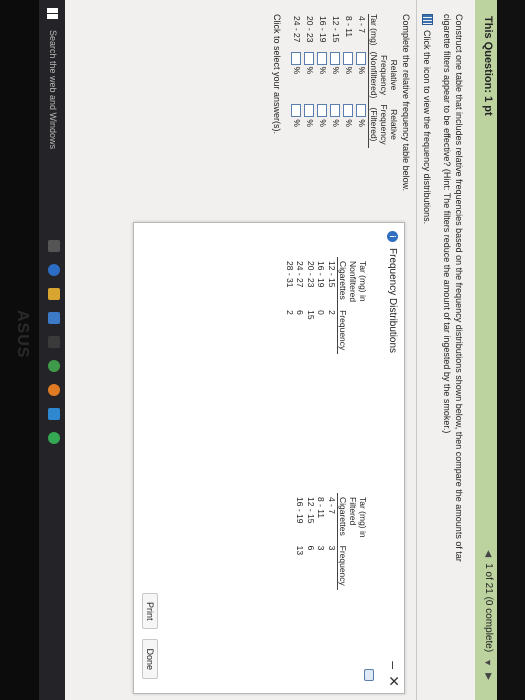 This screenshot has height=700, width=525. I want to click on table-row: 8 - 11 % %, so click(348, 71).